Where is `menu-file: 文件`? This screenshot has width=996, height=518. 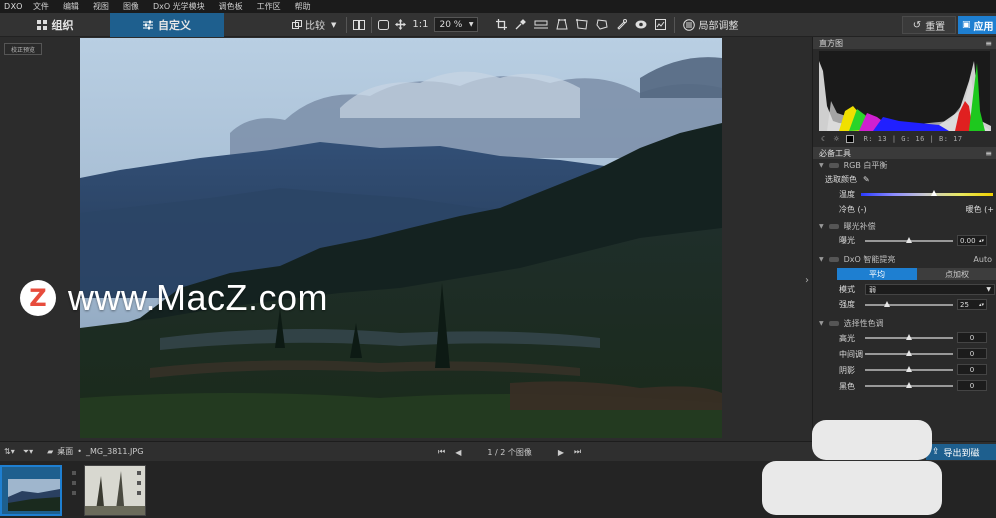 menu-file: 文件 is located at coordinates (41, 6).